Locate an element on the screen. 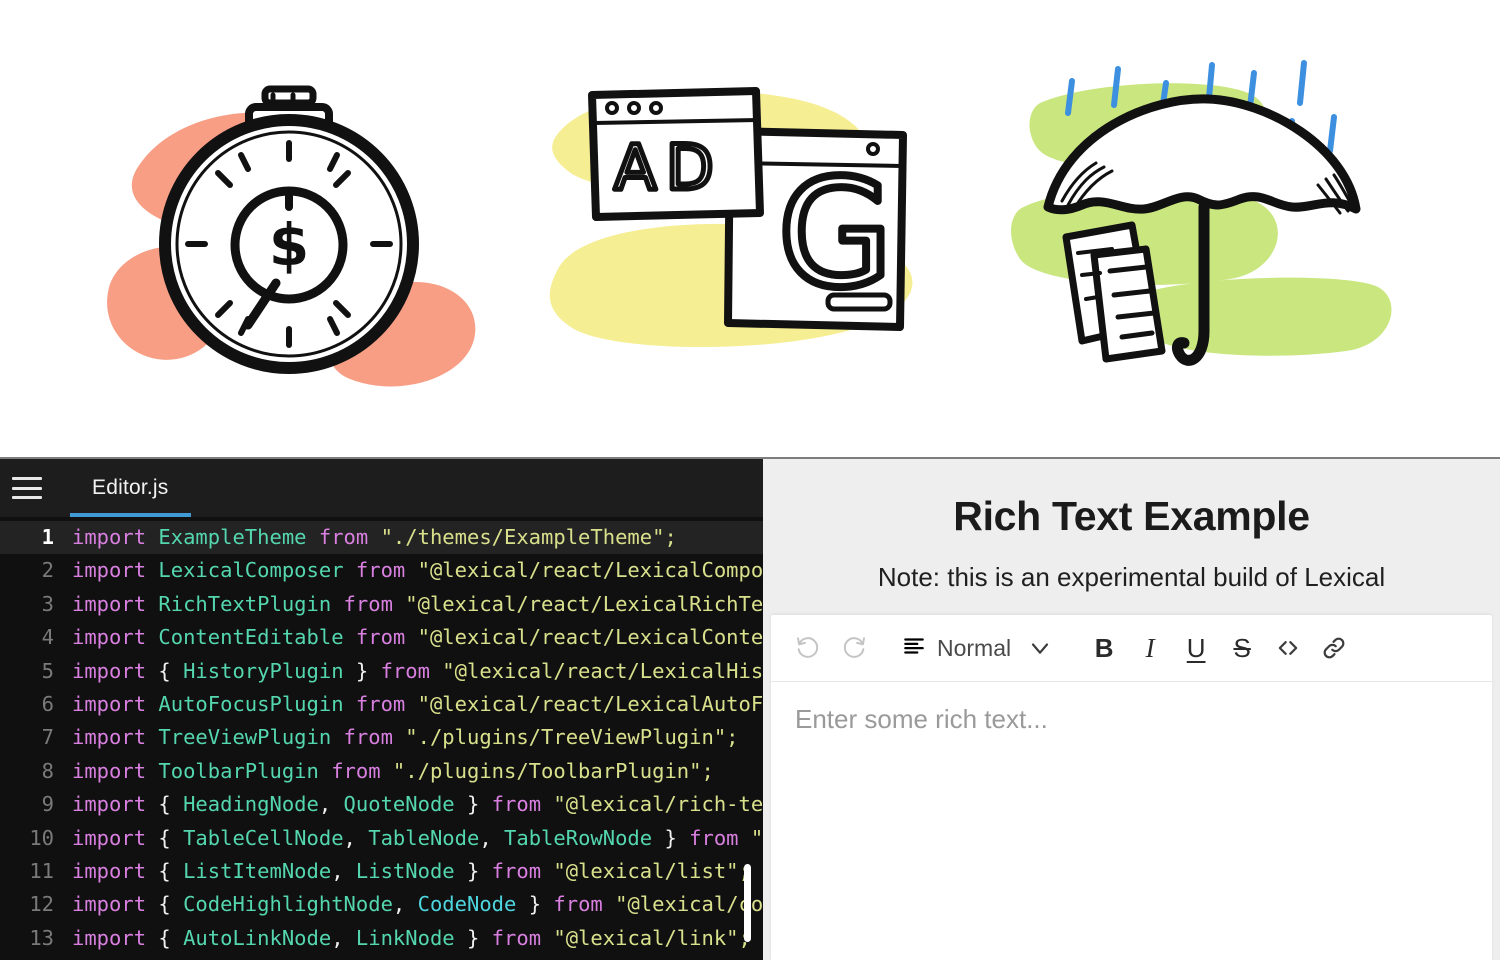 Image resolution: width=1500 pixels, height=960 pixels. underline-button: U is located at coordinates (1196, 648).